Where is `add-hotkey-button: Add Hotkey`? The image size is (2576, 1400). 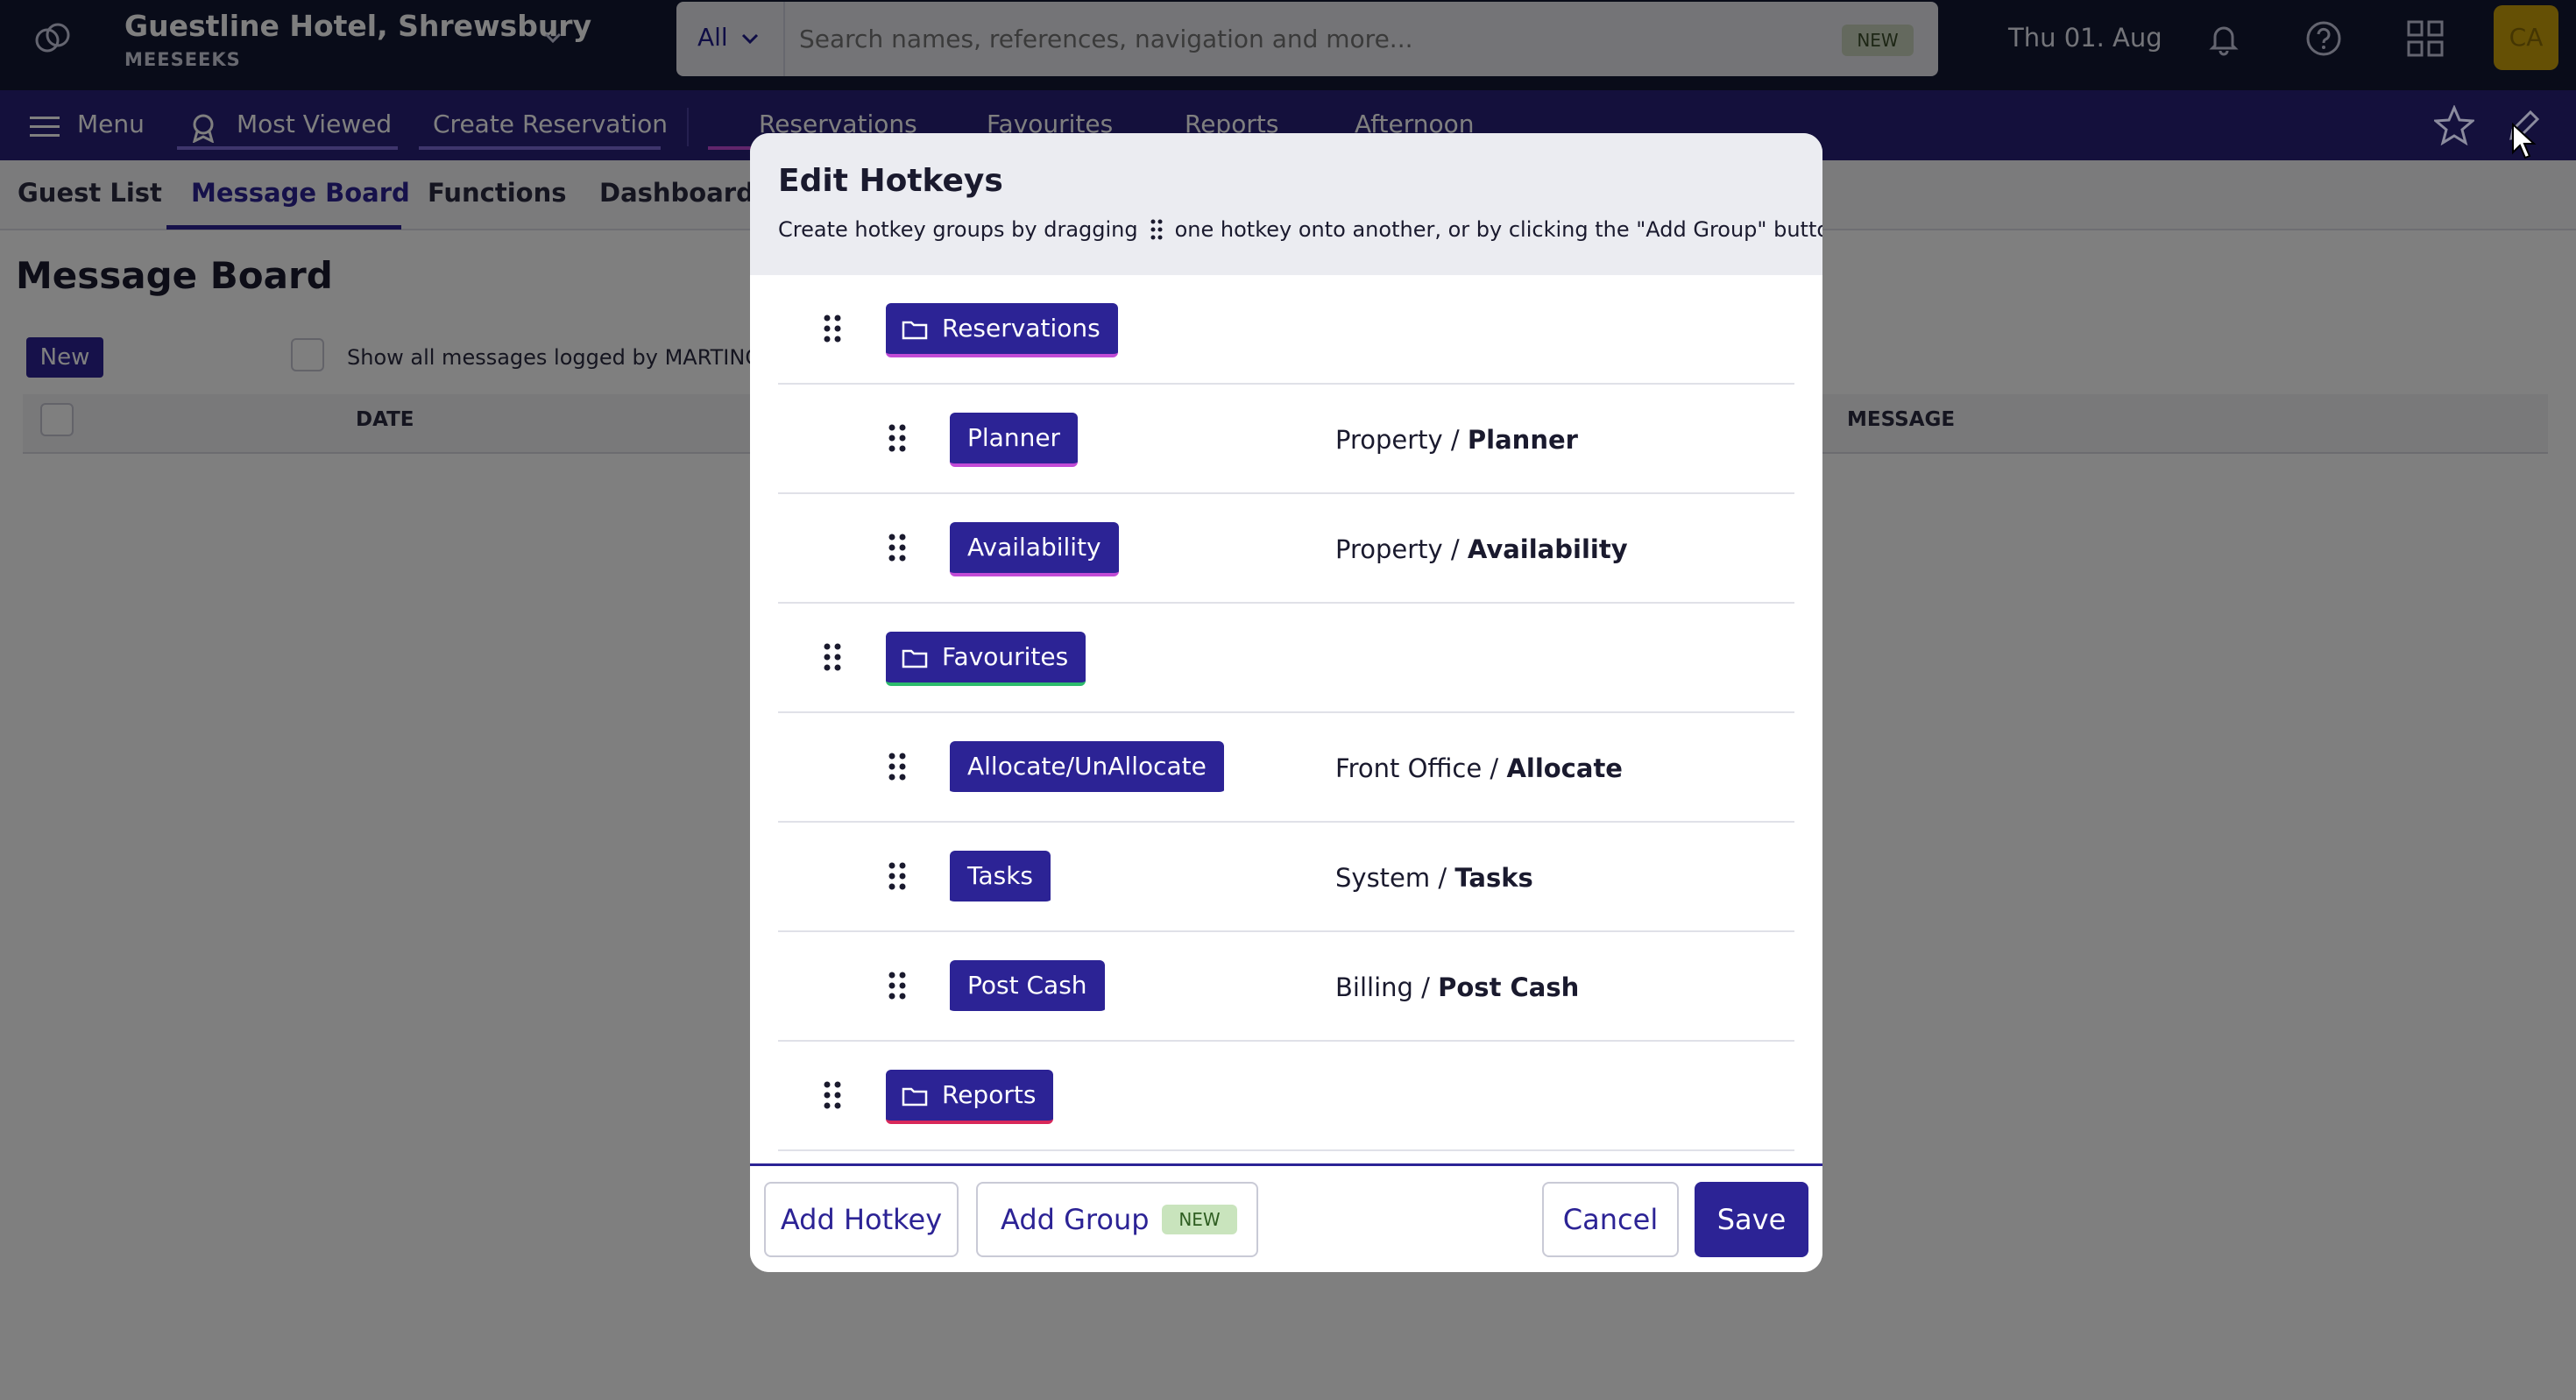
add-hotkey-button: Add Hotkey is located at coordinates (861, 1219).